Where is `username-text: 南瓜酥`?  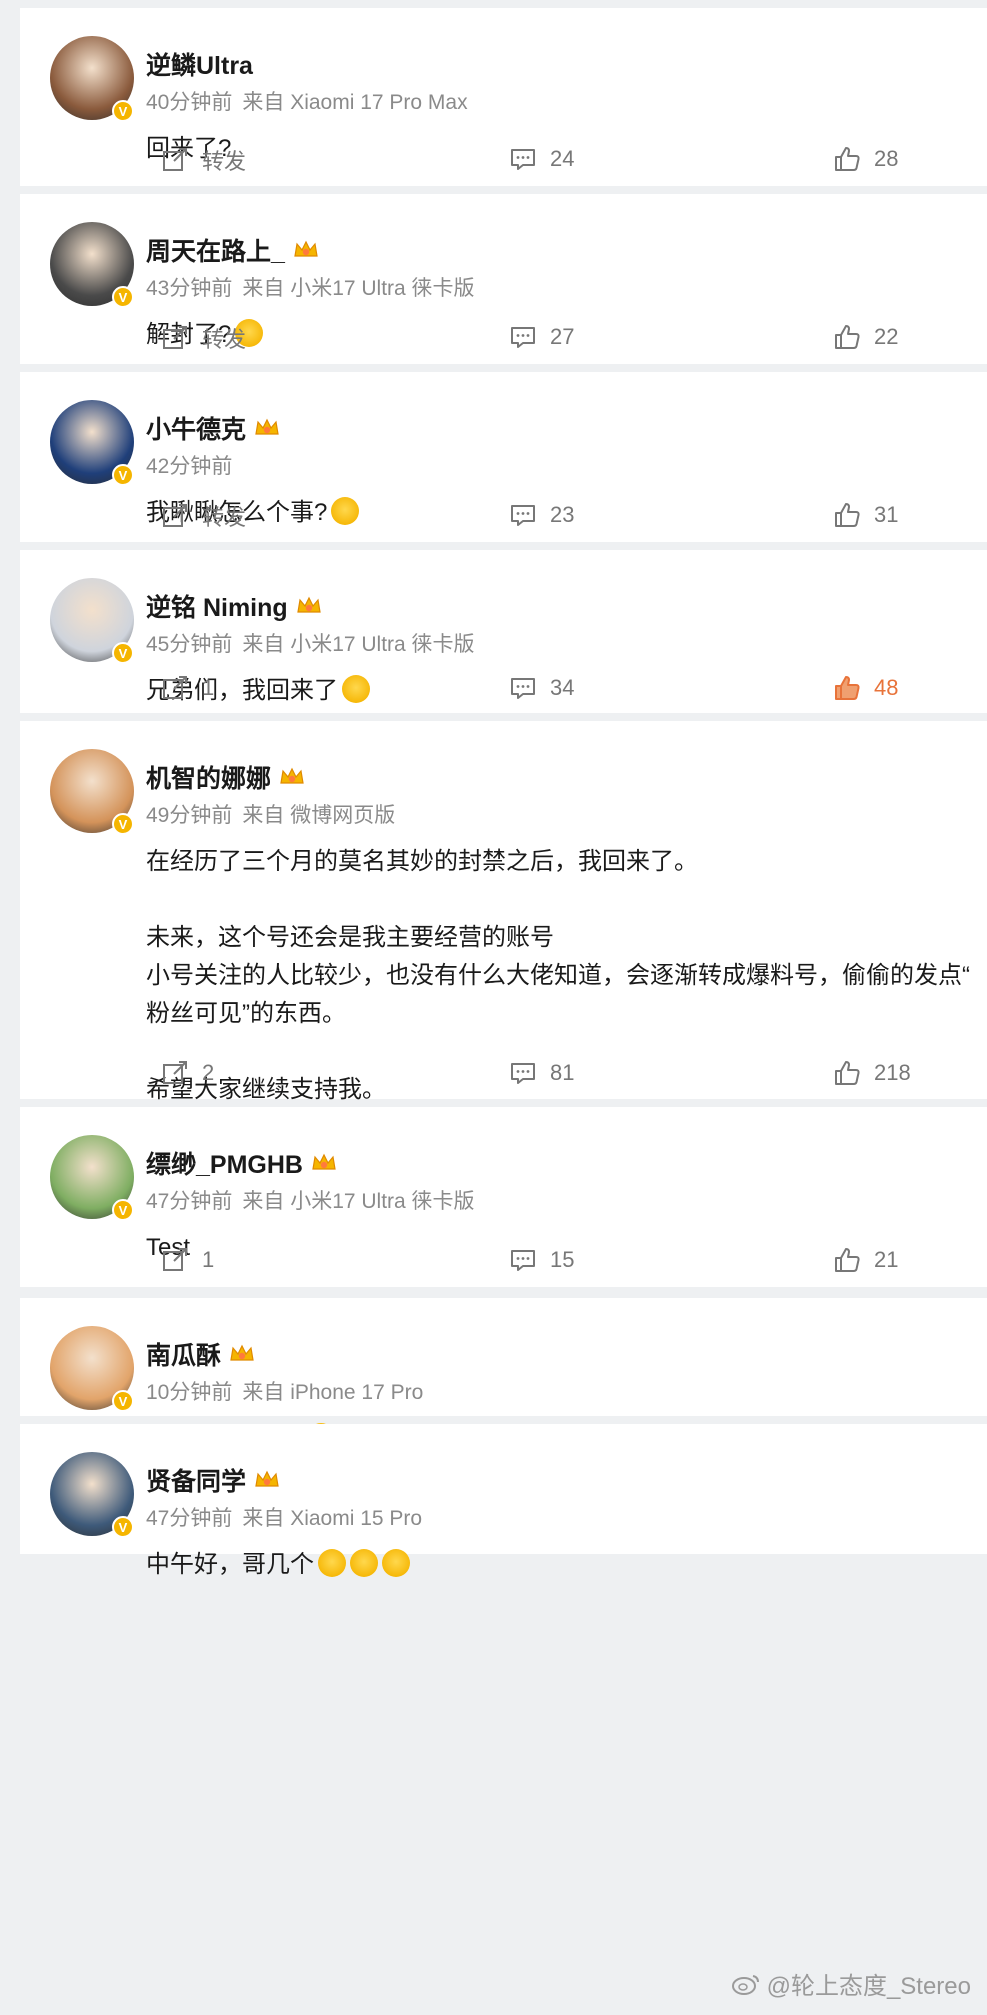 username-text: 南瓜酥 is located at coordinates (183, 1354).